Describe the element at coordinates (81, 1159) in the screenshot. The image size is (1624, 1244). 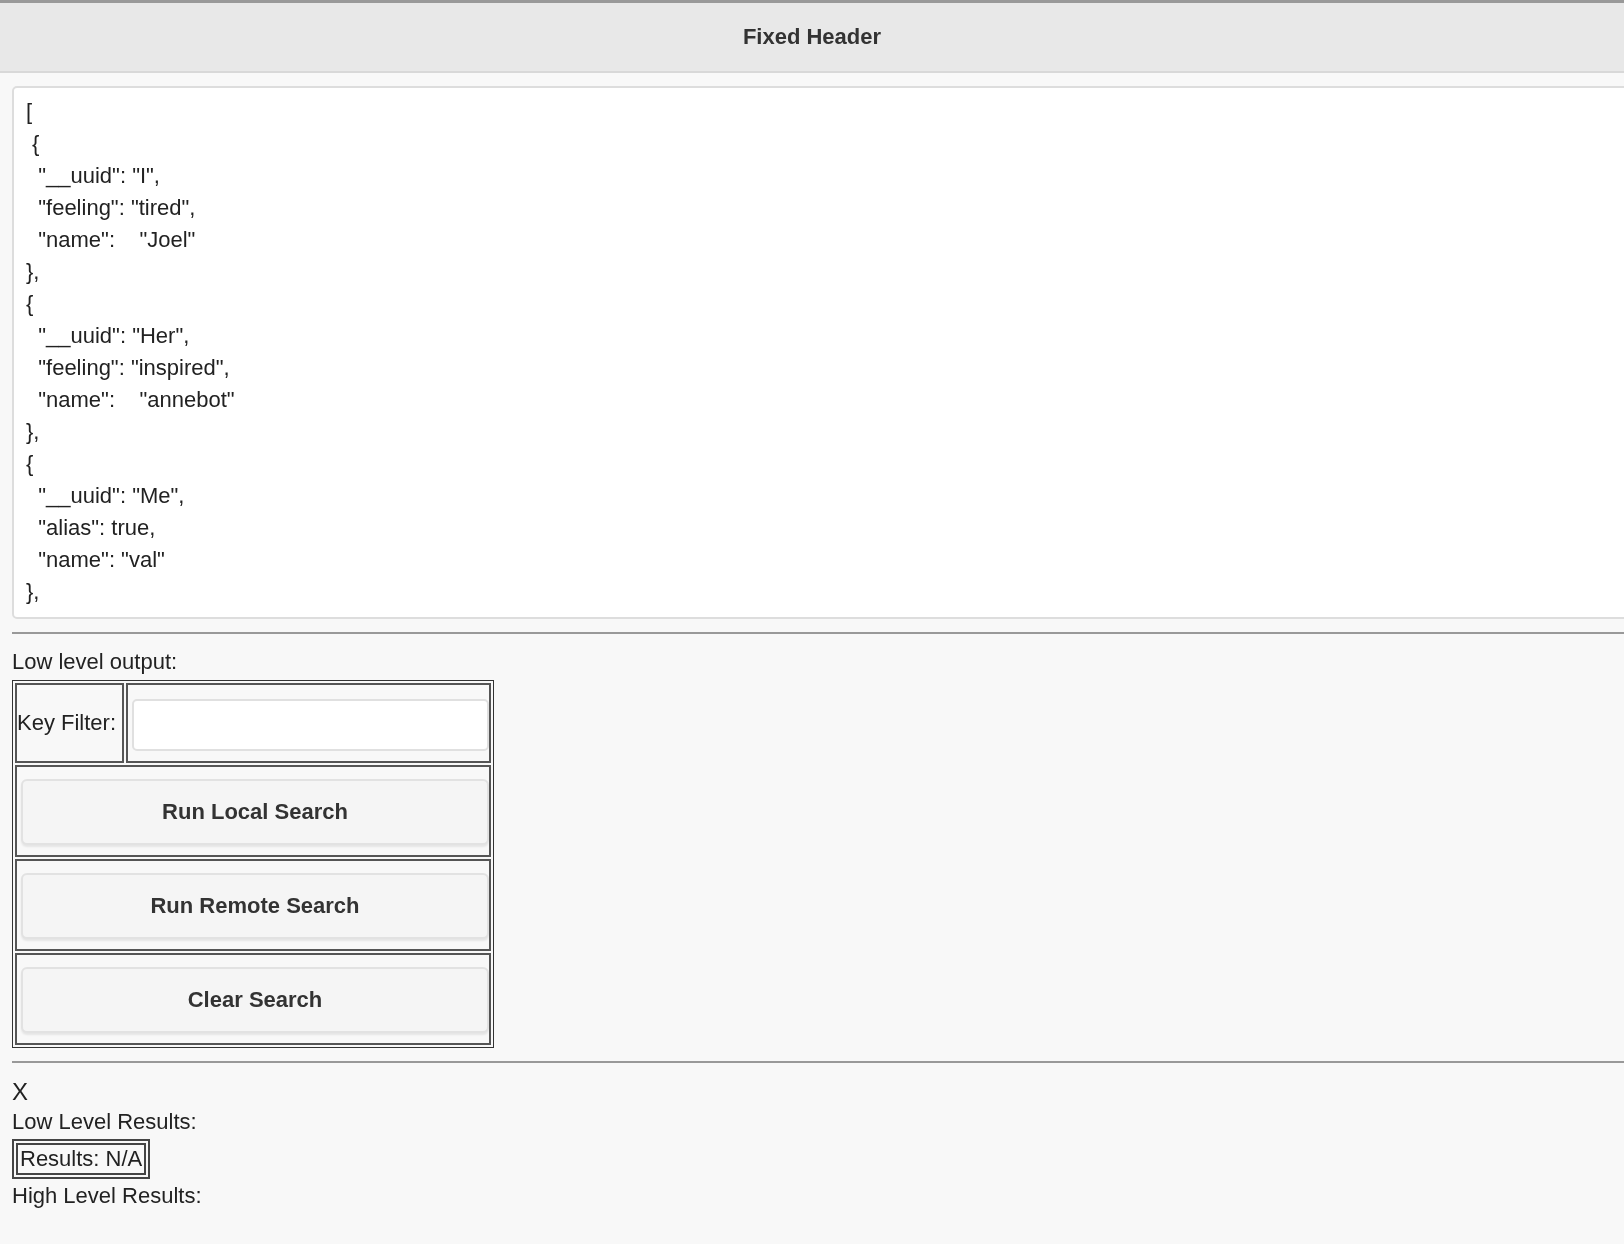
I see `results-cell: Results: N/A` at that location.